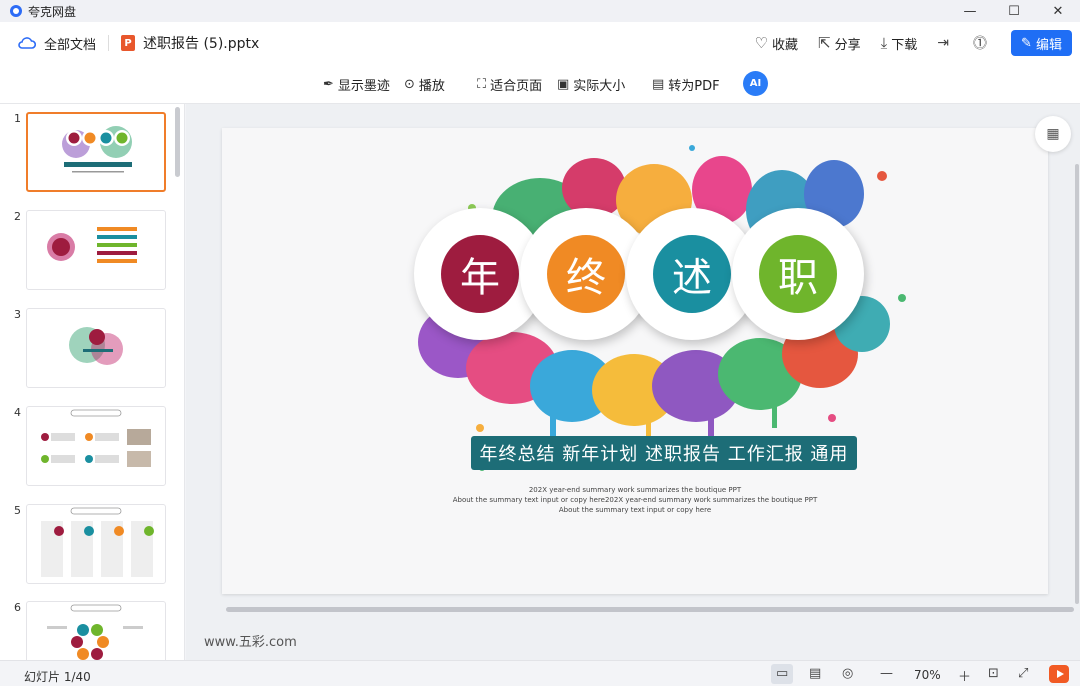  I want to click on play-circle-icon: ⊙, so click(409, 84).